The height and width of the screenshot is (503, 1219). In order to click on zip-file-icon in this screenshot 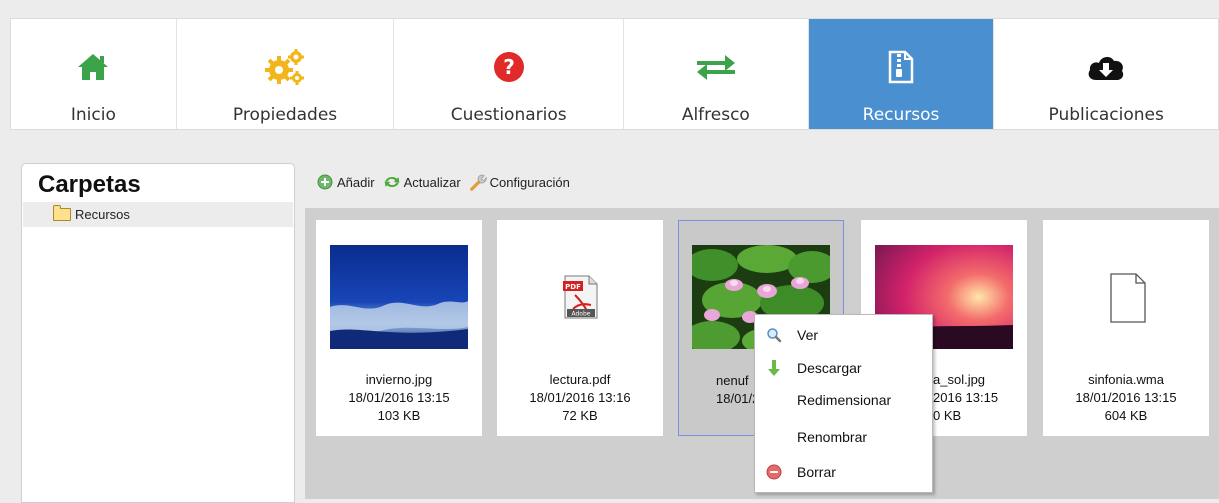, I will do `click(901, 67)`.